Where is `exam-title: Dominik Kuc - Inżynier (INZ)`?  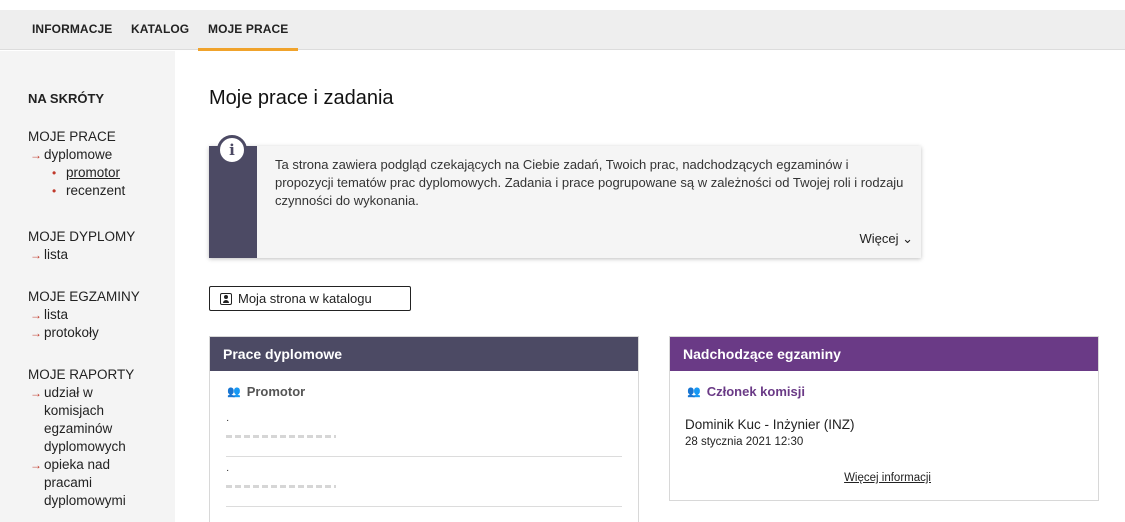
exam-title: Dominik Kuc - Inżynier (INZ) is located at coordinates (770, 424).